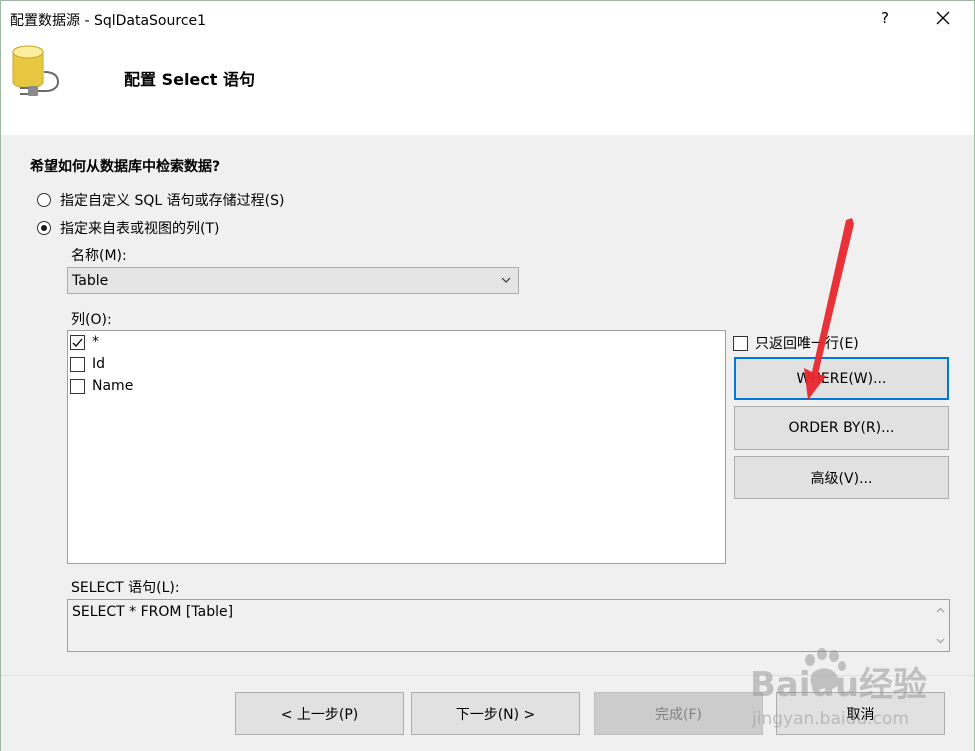 The image size is (975, 751). I want to click on sql-scrollbar, so click(940, 625).